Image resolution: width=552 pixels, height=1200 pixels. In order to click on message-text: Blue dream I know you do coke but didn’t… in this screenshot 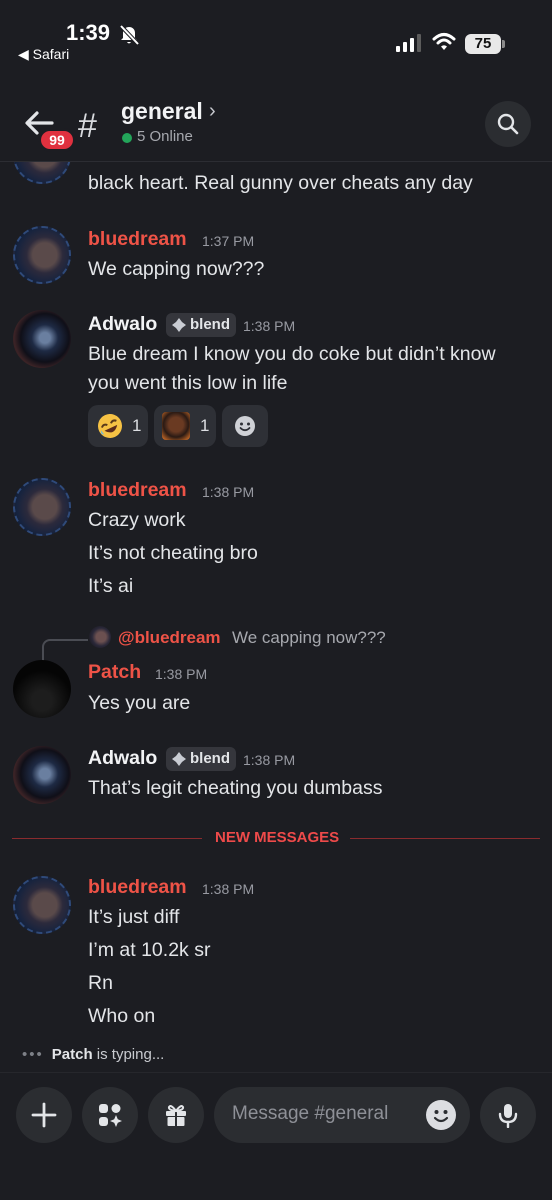, I will do `click(292, 354)`.